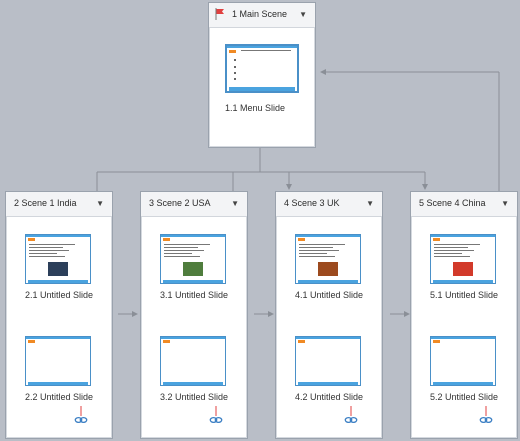 This screenshot has width=520, height=441. Describe the element at coordinates (194, 295) in the screenshot. I see `slide-label: 3.1 Untitled Slide` at that location.